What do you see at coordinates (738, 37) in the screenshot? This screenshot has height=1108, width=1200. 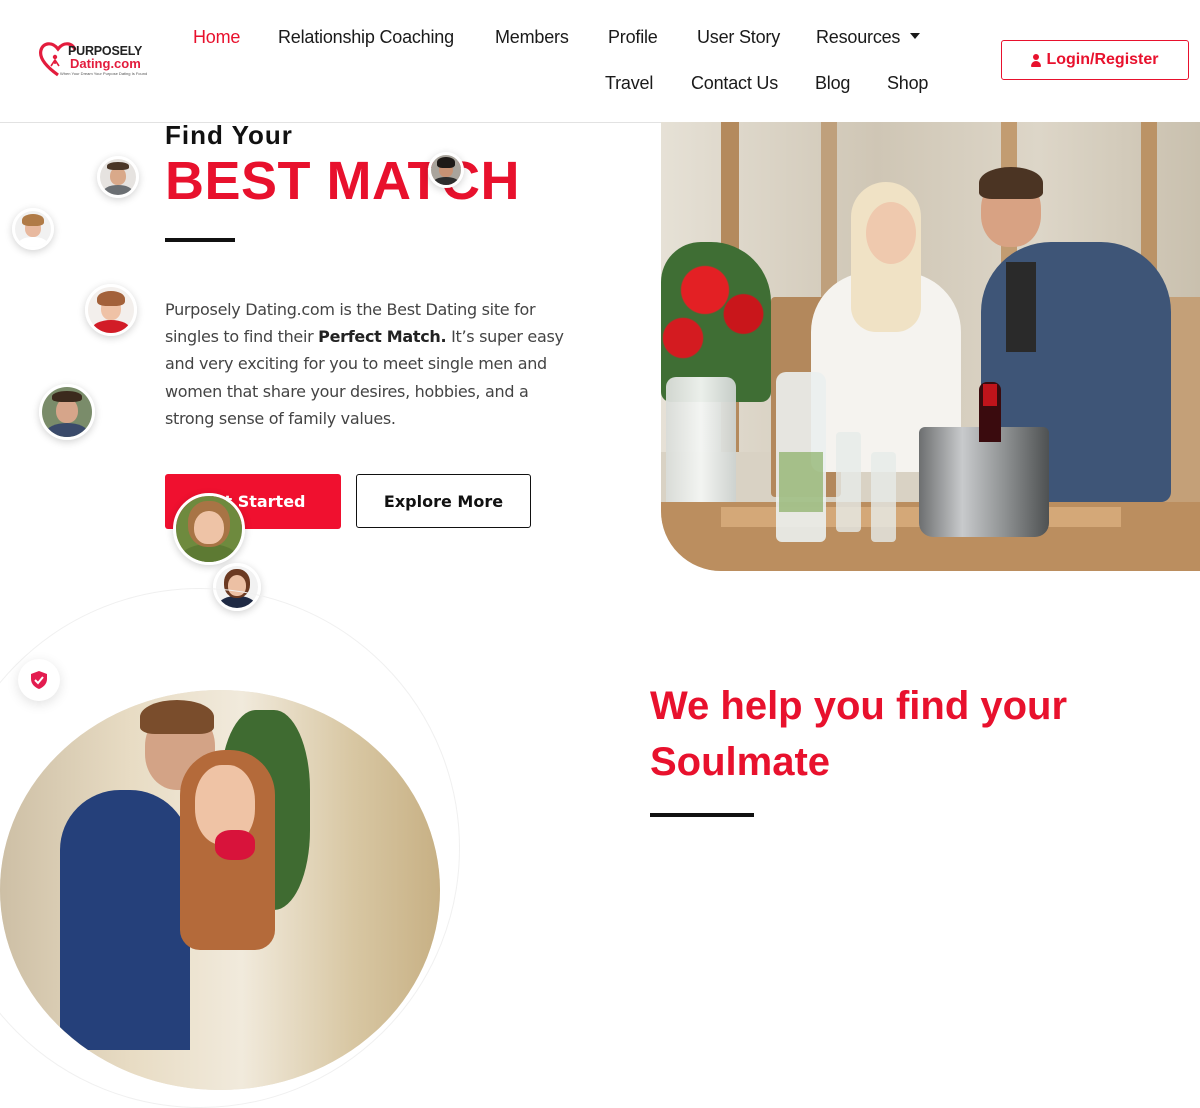 I see `nav-user-story: User Story` at bounding box center [738, 37].